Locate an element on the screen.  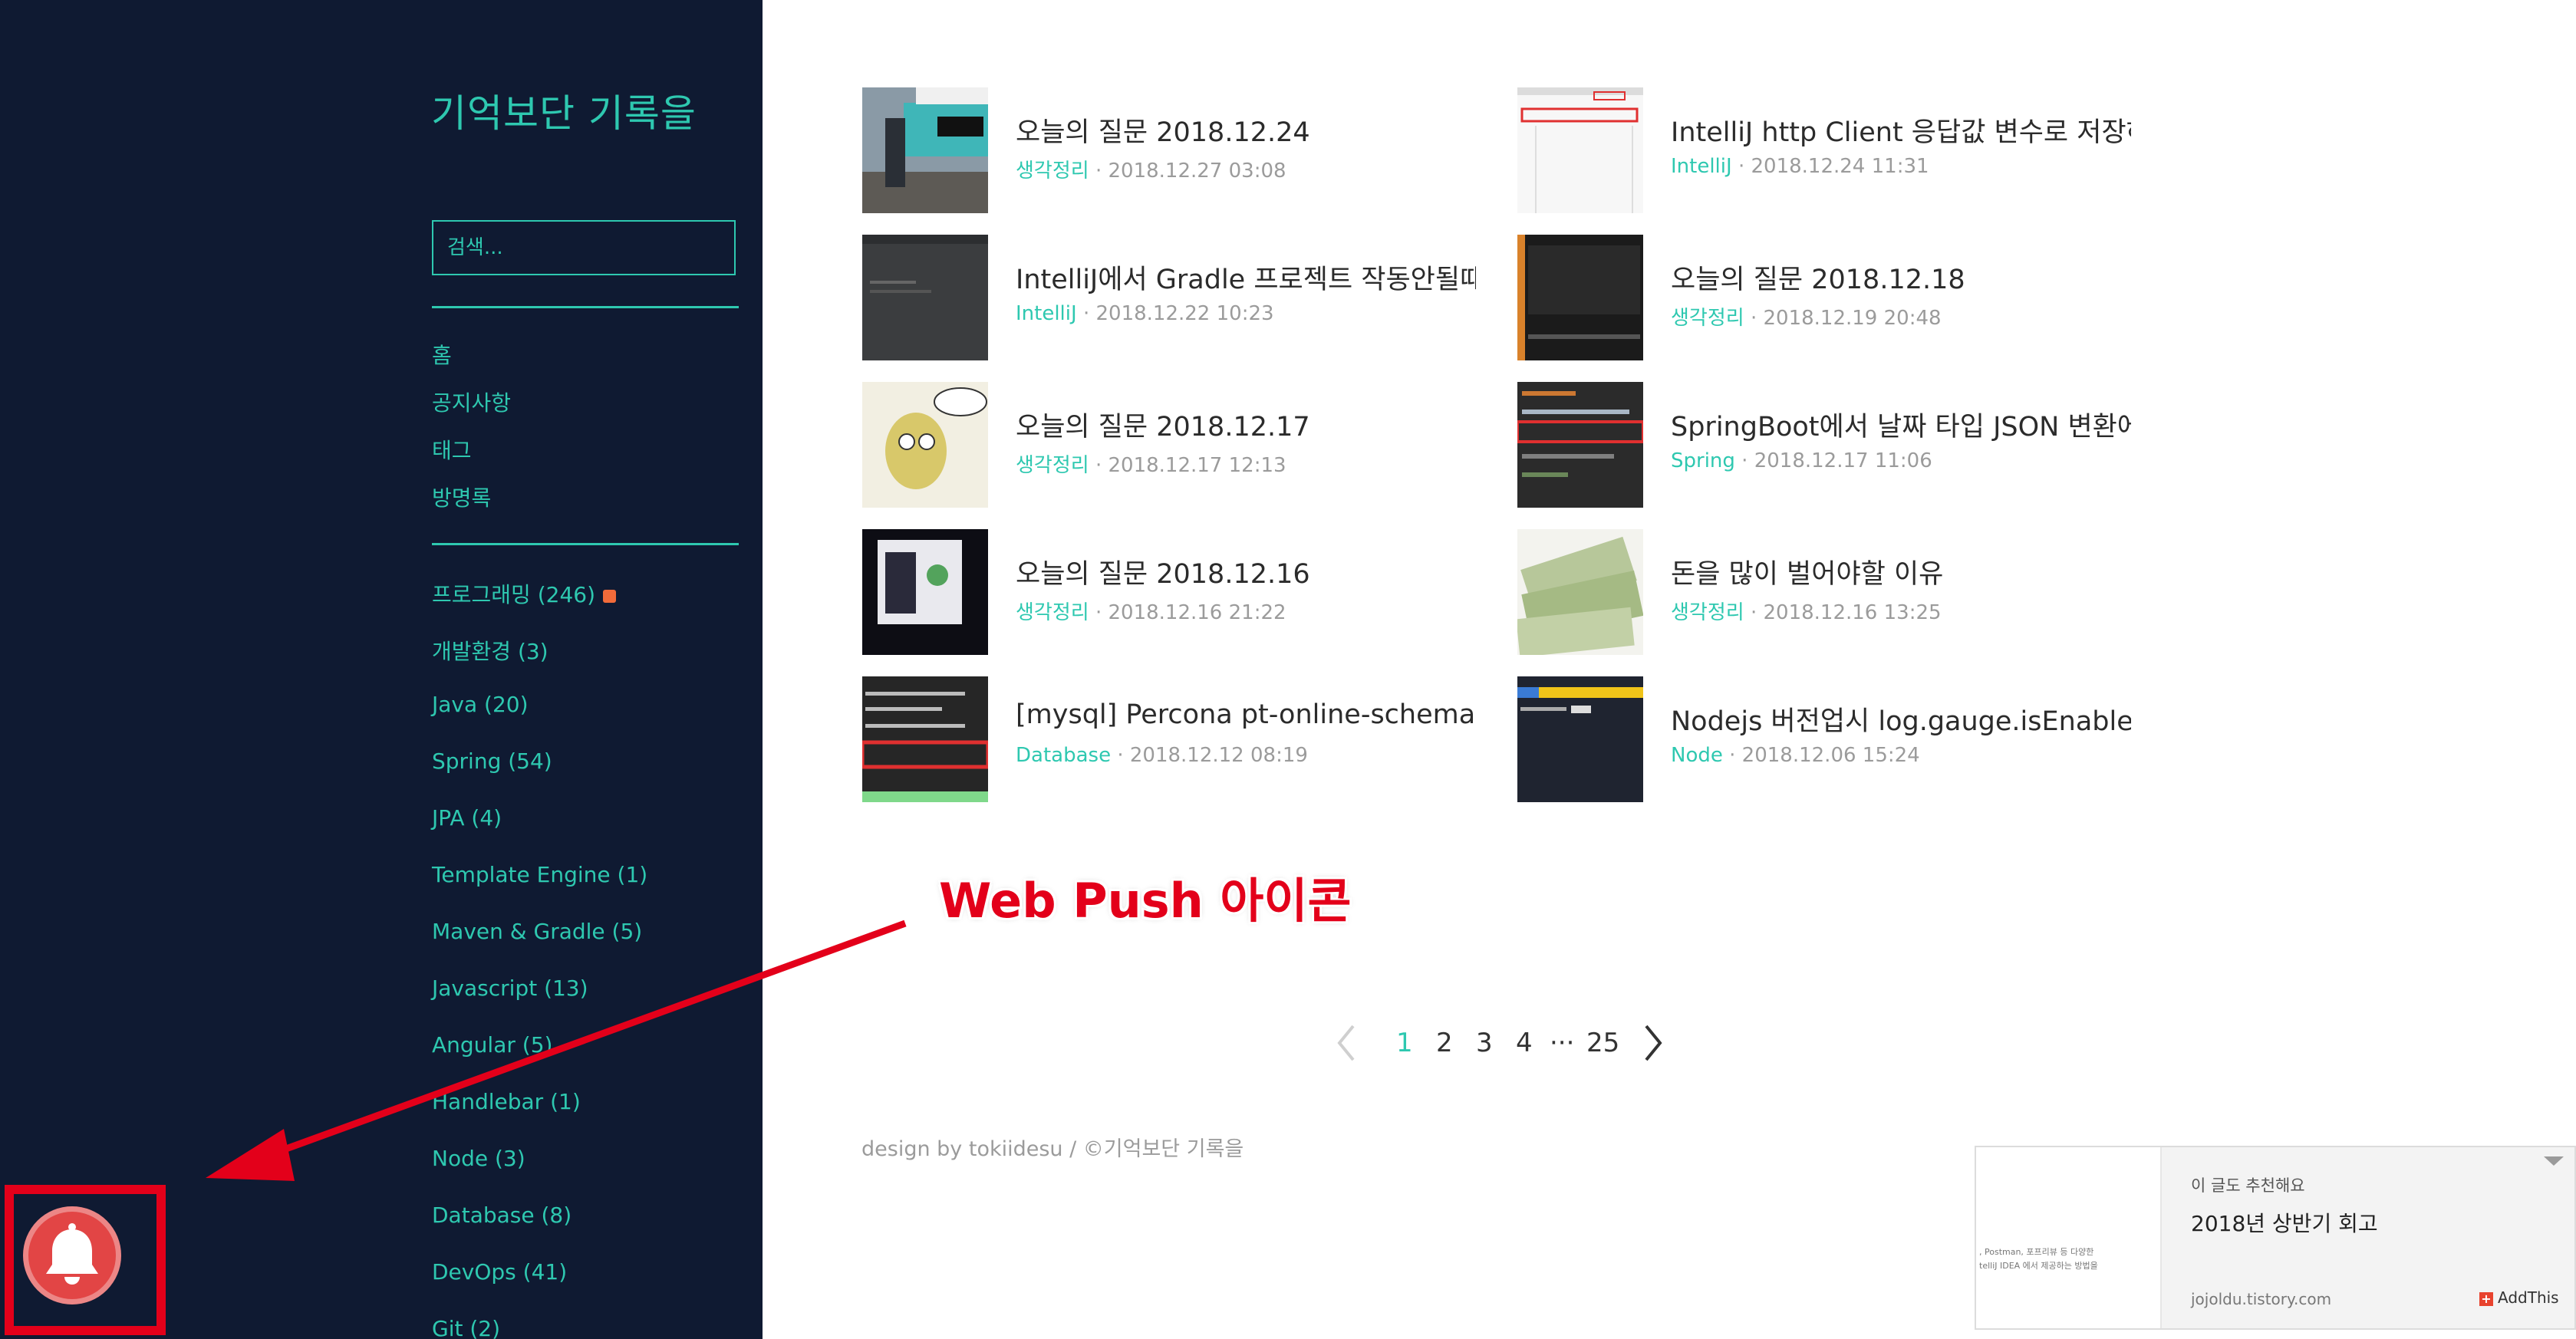
post-category: Spring is located at coordinates (1703, 460).